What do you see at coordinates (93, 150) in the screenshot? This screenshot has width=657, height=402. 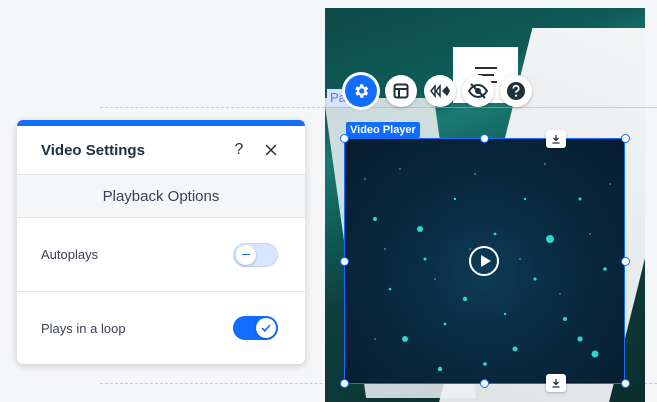 I see `panel-title: Video Settings` at bounding box center [93, 150].